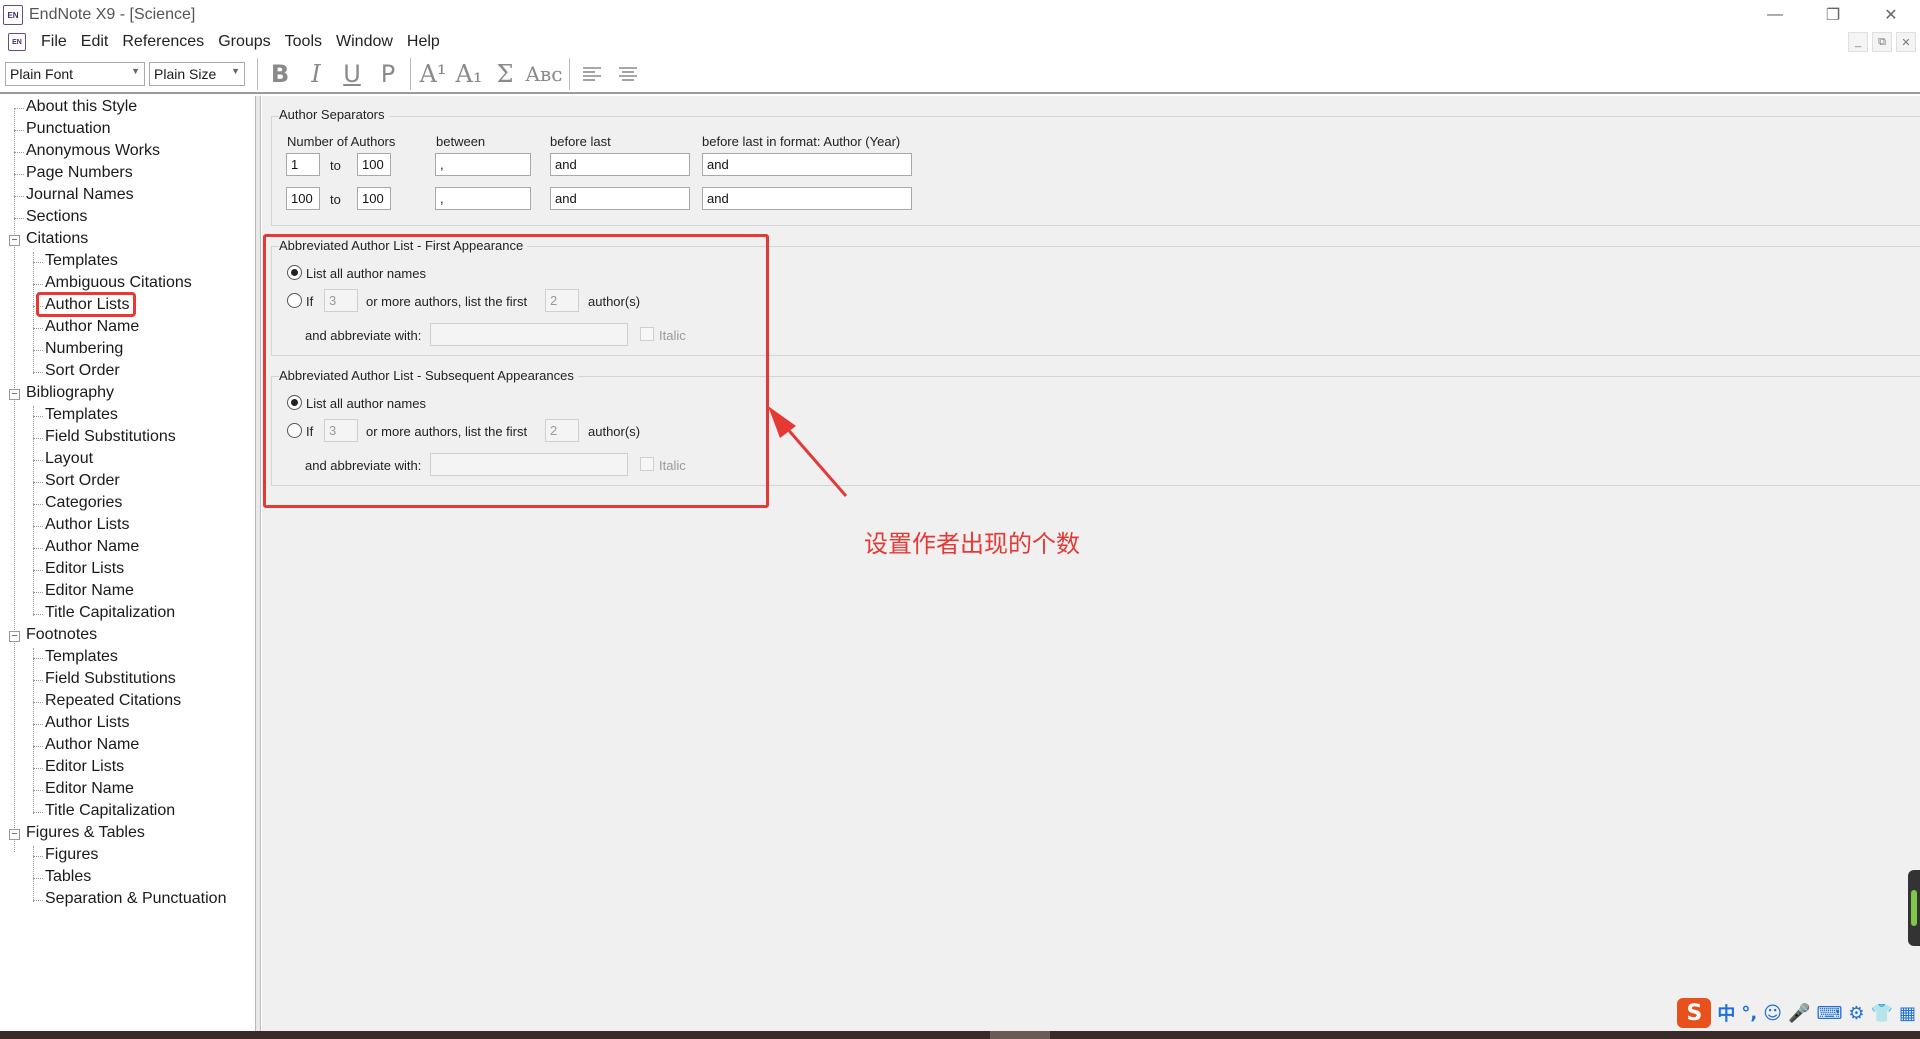 The height and width of the screenshot is (1039, 1920). Describe the element at coordinates (81, 261) in the screenshot. I see `tree-item-citations-templates: Templates` at that location.